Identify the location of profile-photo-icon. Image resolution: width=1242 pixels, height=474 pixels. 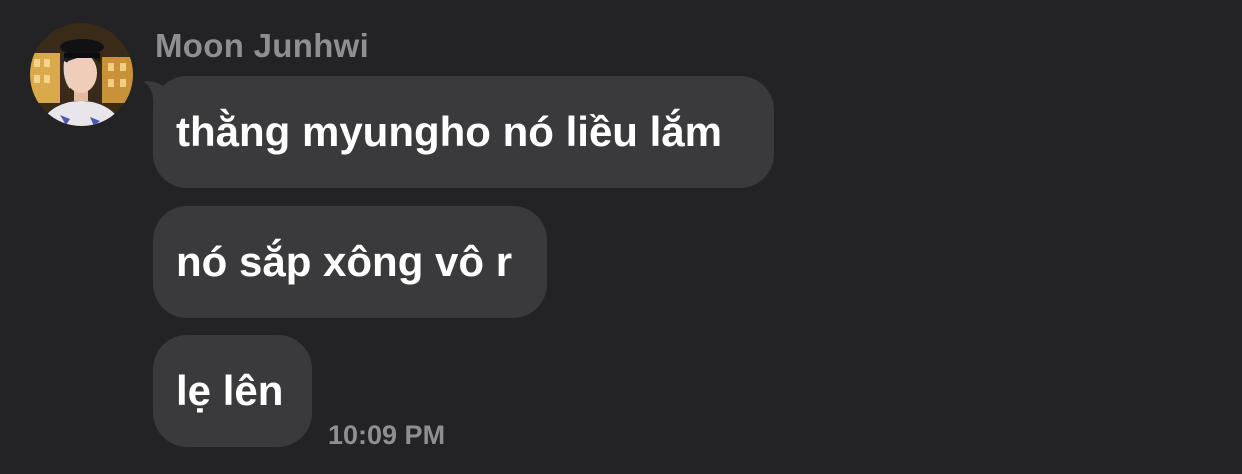
(81, 74).